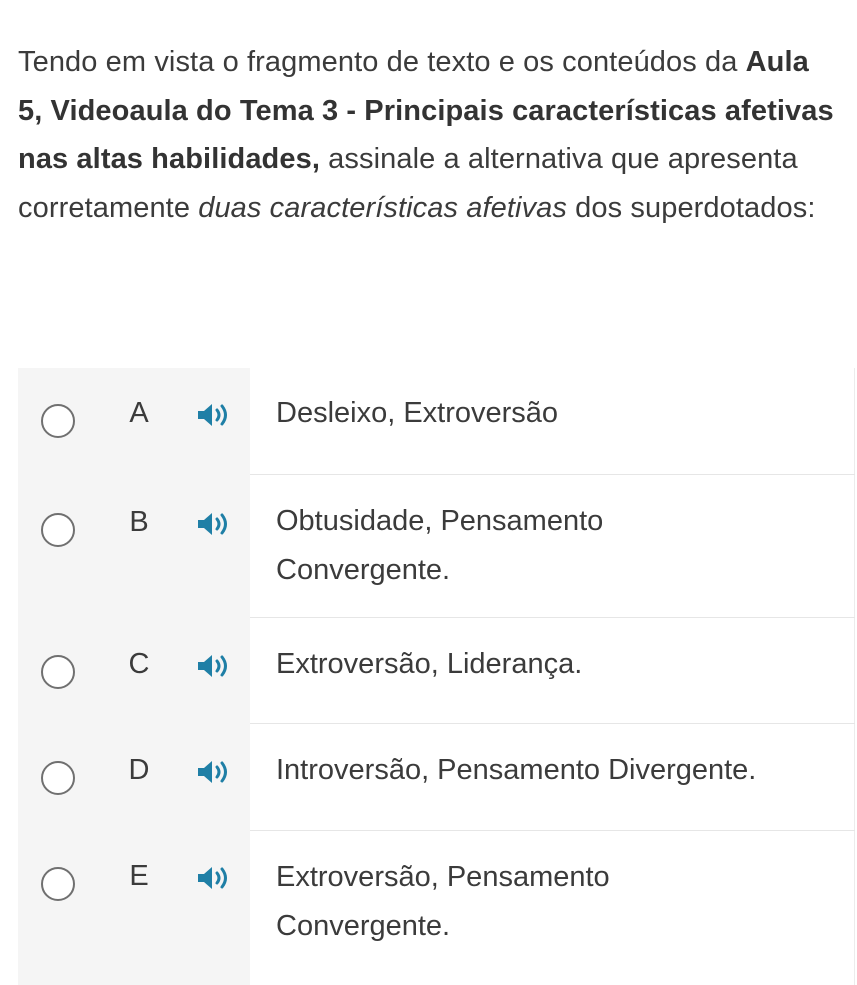 This screenshot has height=985, width=857. I want to click on option-letter: A, so click(139, 413).